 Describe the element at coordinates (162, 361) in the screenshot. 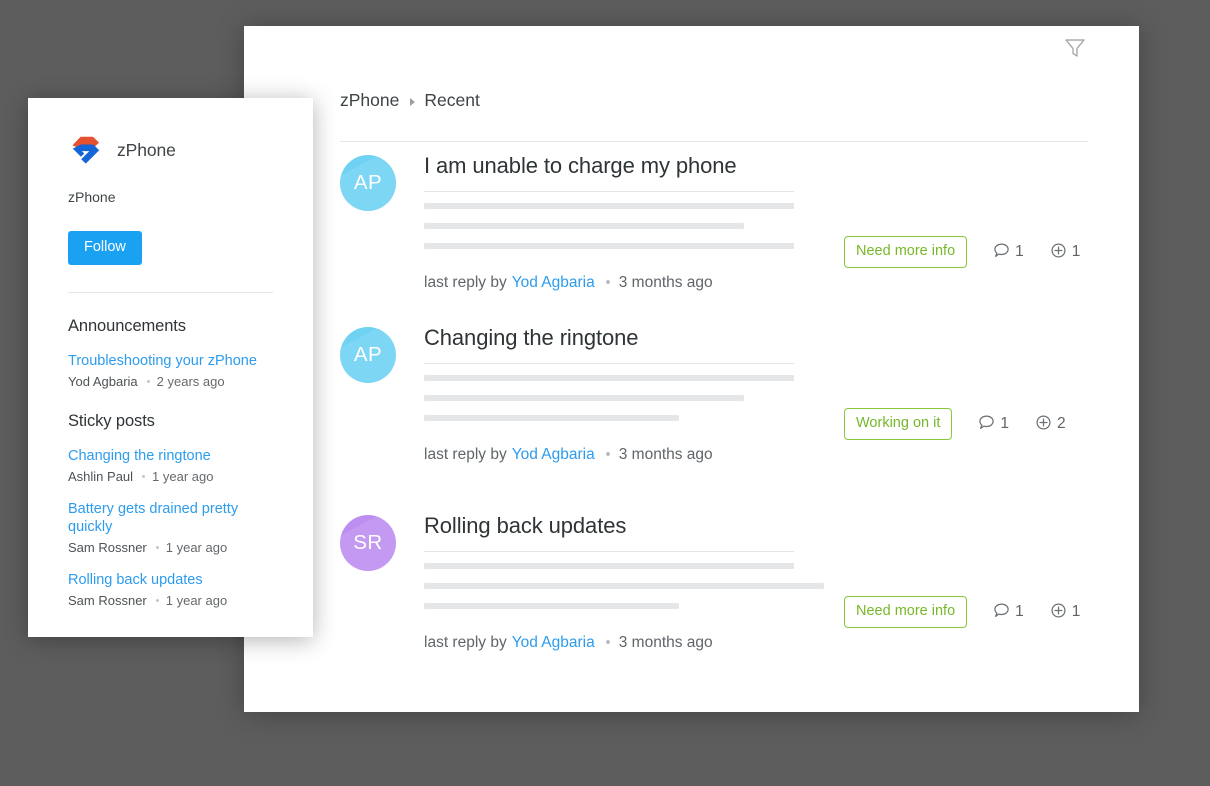

I see `sidebar-link-title: Troubleshooting your zPhone` at that location.